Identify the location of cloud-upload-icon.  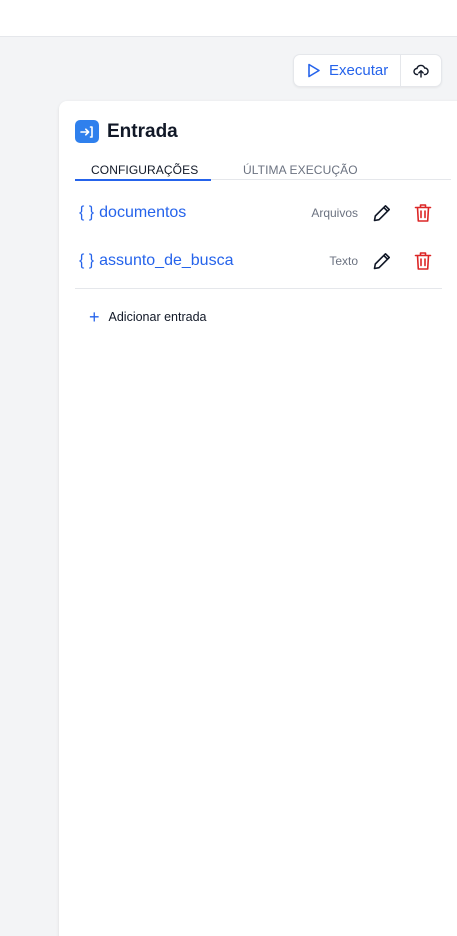
(421, 71).